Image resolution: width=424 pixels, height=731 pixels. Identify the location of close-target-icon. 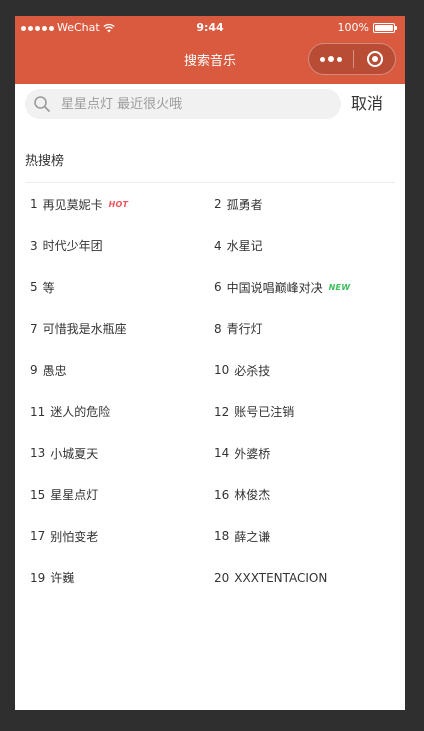
(374, 59).